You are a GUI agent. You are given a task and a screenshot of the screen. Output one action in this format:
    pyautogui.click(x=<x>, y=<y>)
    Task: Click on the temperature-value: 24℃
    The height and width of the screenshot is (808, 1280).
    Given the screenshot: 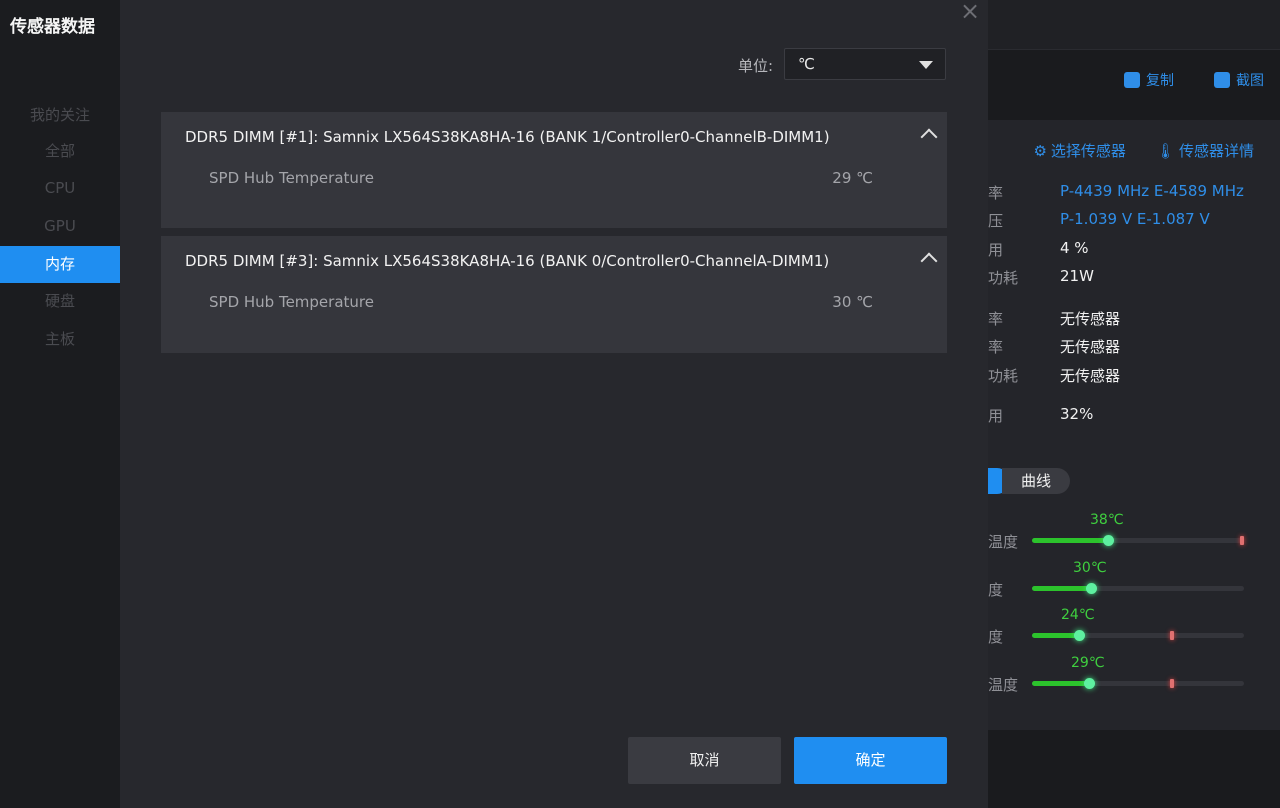 What is the action you would take?
    pyautogui.click(x=1078, y=615)
    